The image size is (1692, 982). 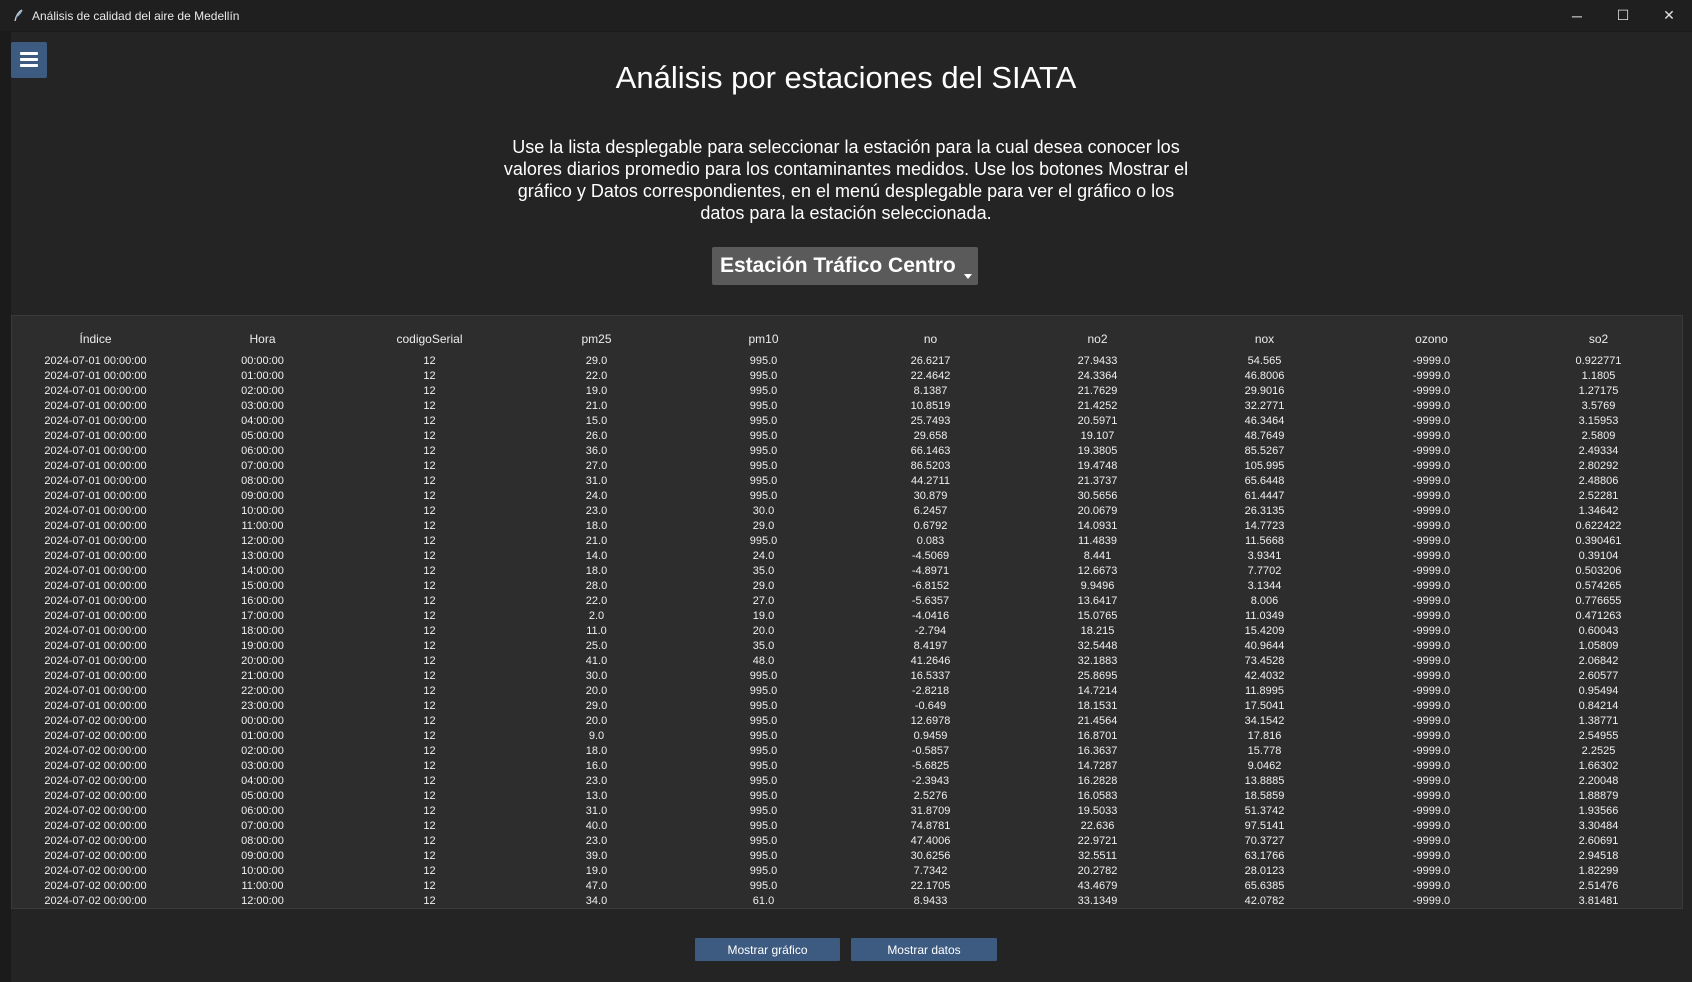 I want to click on table-cell: 36.0, so click(x=596, y=451).